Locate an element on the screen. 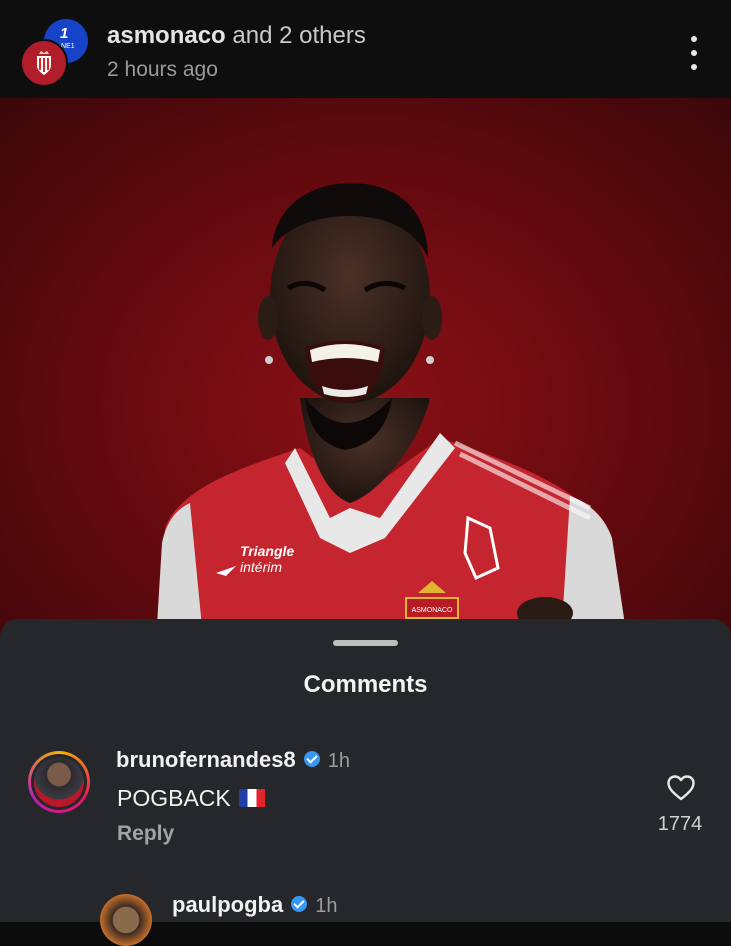  monaco-crest-icon is located at coordinates (44, 63).